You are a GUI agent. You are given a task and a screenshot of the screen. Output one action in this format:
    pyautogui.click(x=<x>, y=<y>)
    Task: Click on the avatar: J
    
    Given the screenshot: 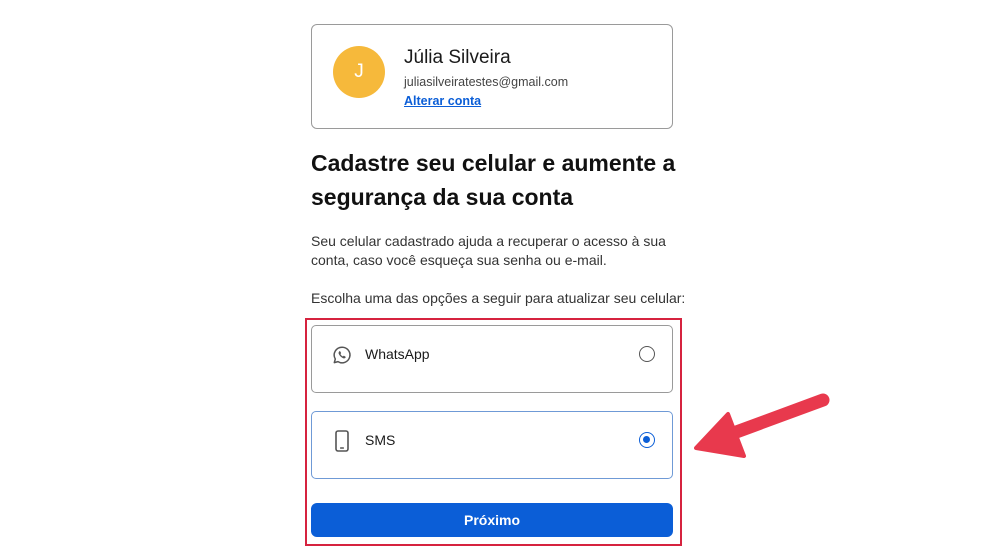 What is the action you would take?
    pyautogui.click(x=359, y=72)
    